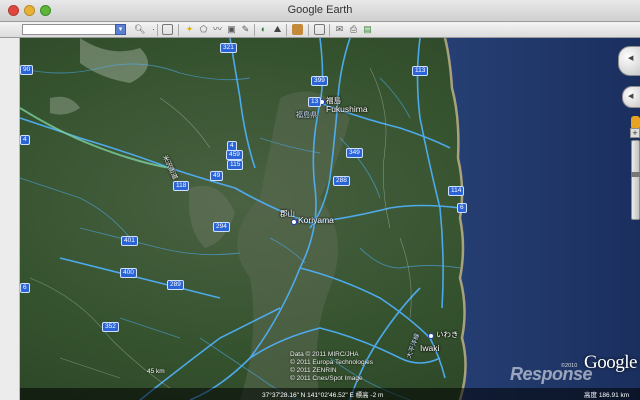  What do you see at coordinates (156, 371) in the screenshot?
I see `scale-label: 45 km` at bounding box center [156, 371].